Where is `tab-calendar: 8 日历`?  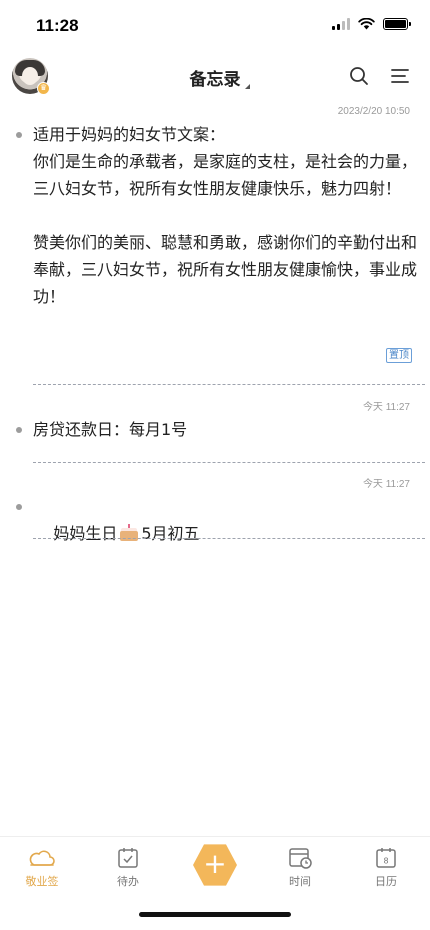 tab-calendar: 8 日历 is located at coordinates (386, 868).